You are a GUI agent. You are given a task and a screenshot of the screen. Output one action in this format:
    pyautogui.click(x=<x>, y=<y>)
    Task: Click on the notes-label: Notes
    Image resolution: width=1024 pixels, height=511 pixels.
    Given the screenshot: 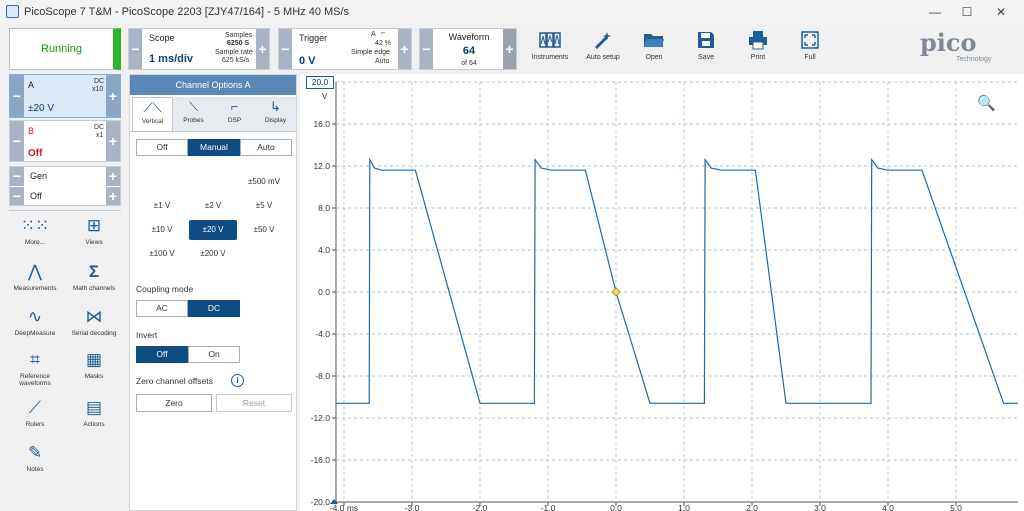 What is the action you would take?
    pyautogui.click(x=35, y=469)
    